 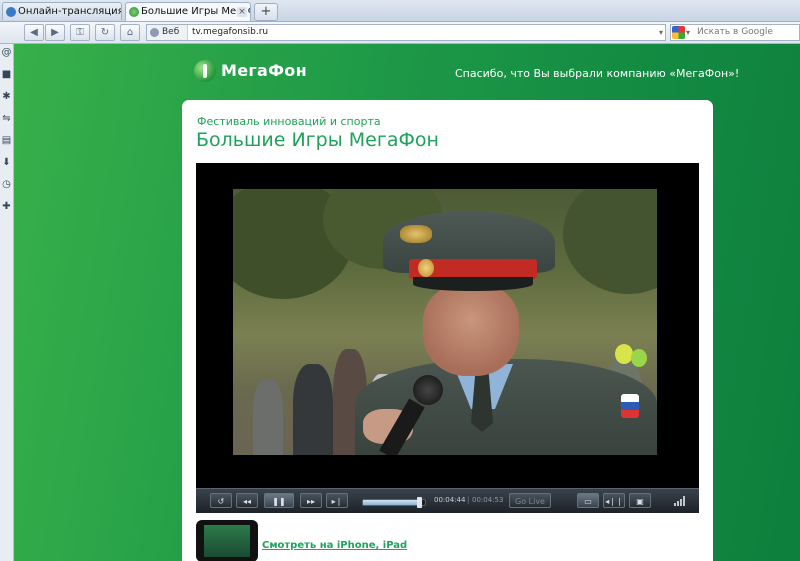 I want to click on search-field: ▾ Искать в Google, so click(x=735, y=32).